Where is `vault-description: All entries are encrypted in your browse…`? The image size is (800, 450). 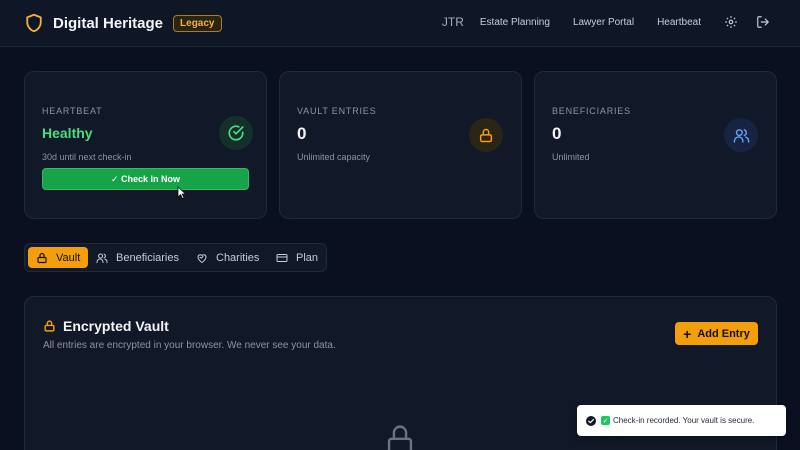 vault-description: All entries are encrypted in your browse… is located at coordinates (189, 345).